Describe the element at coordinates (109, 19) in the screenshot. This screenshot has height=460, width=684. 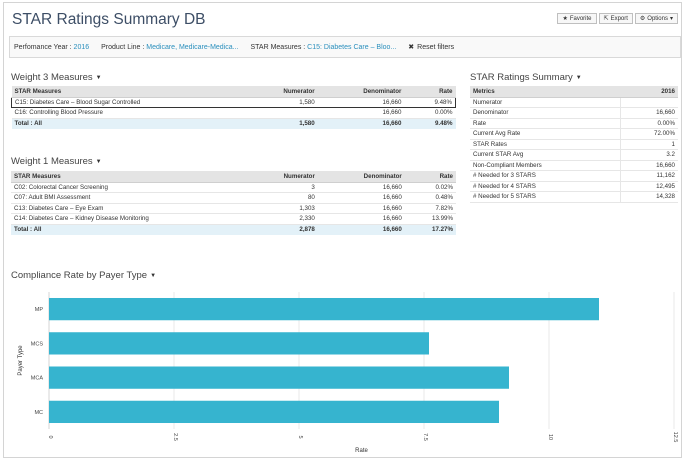
I see `page-title: STAR Ratings Summary DB` at that location.